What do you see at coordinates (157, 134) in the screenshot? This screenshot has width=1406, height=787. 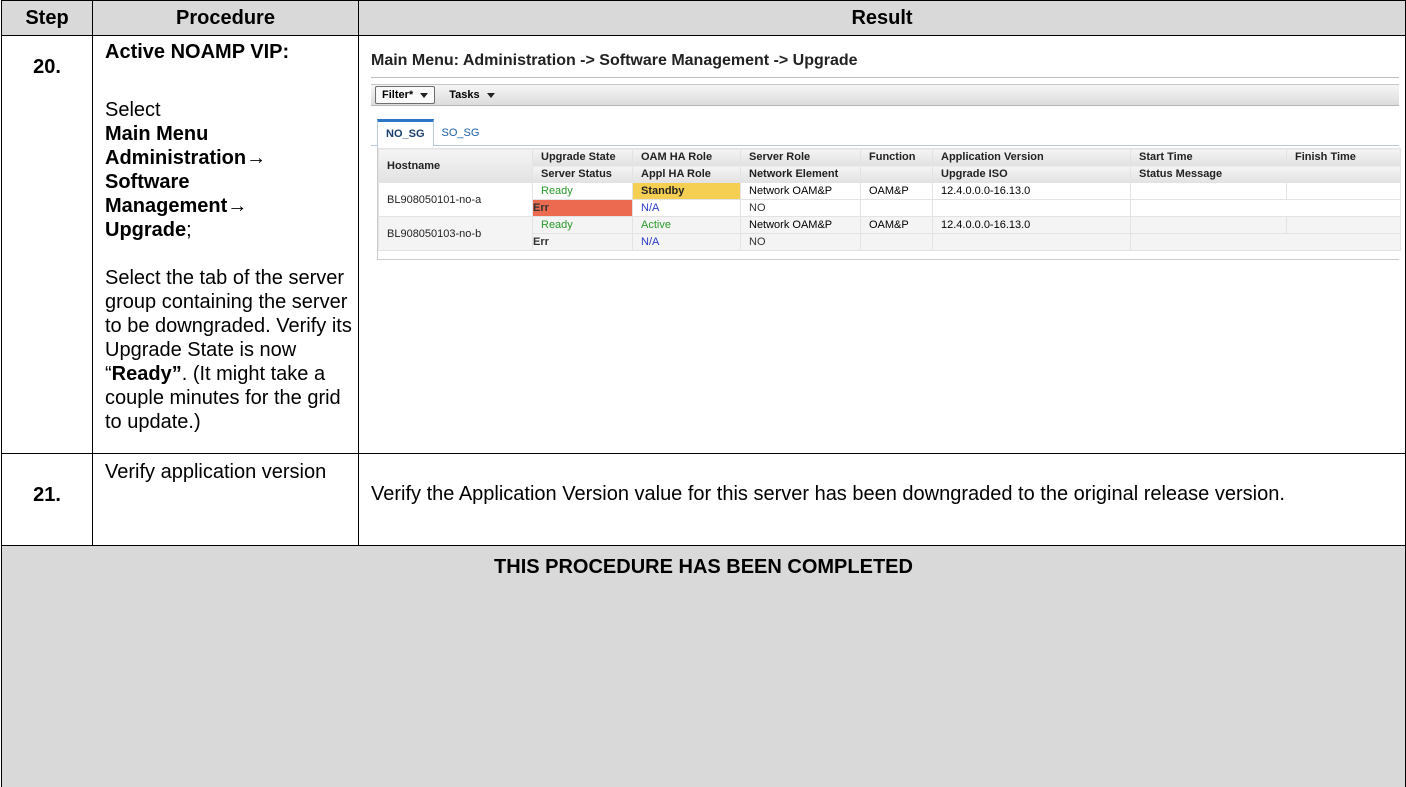 I see `step-20-menu-line1: Main Menu` at bounding box center [157, 134].